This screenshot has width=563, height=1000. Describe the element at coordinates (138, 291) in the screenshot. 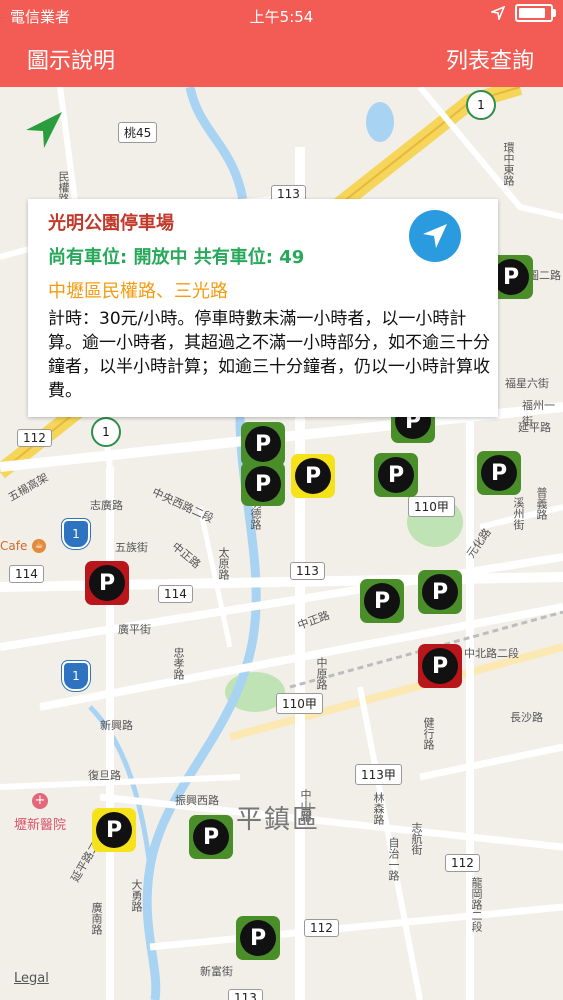

I see `parking-address: 中壢區民權路、三光路` at that location.